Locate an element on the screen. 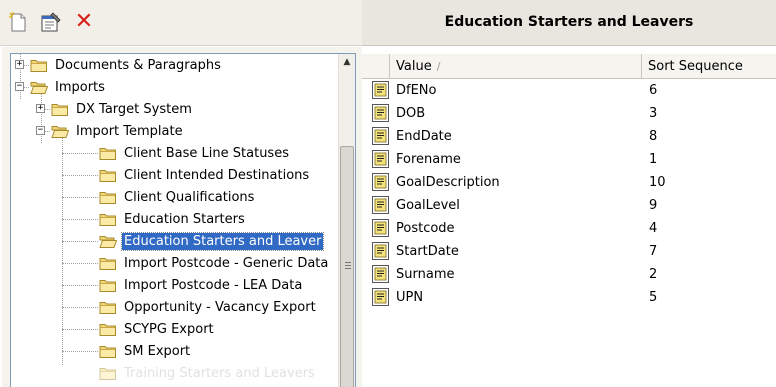 The height and width of the screenshot is (387, 776). details-header: Education Starters and Leavers is located at coordinates (569, 23).